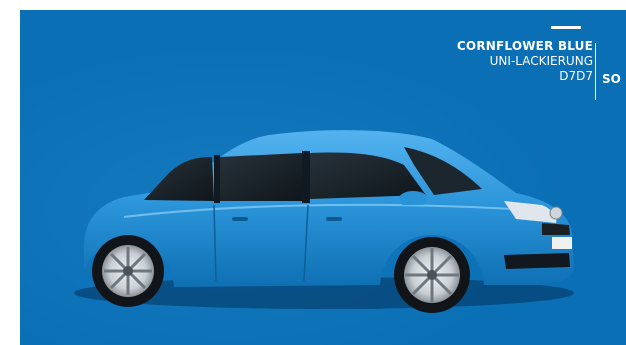 This screenshot has width=626, height=345. Describe the element at coordinates (432, 275) in the screenshot. I see `front-wheel` at that location.